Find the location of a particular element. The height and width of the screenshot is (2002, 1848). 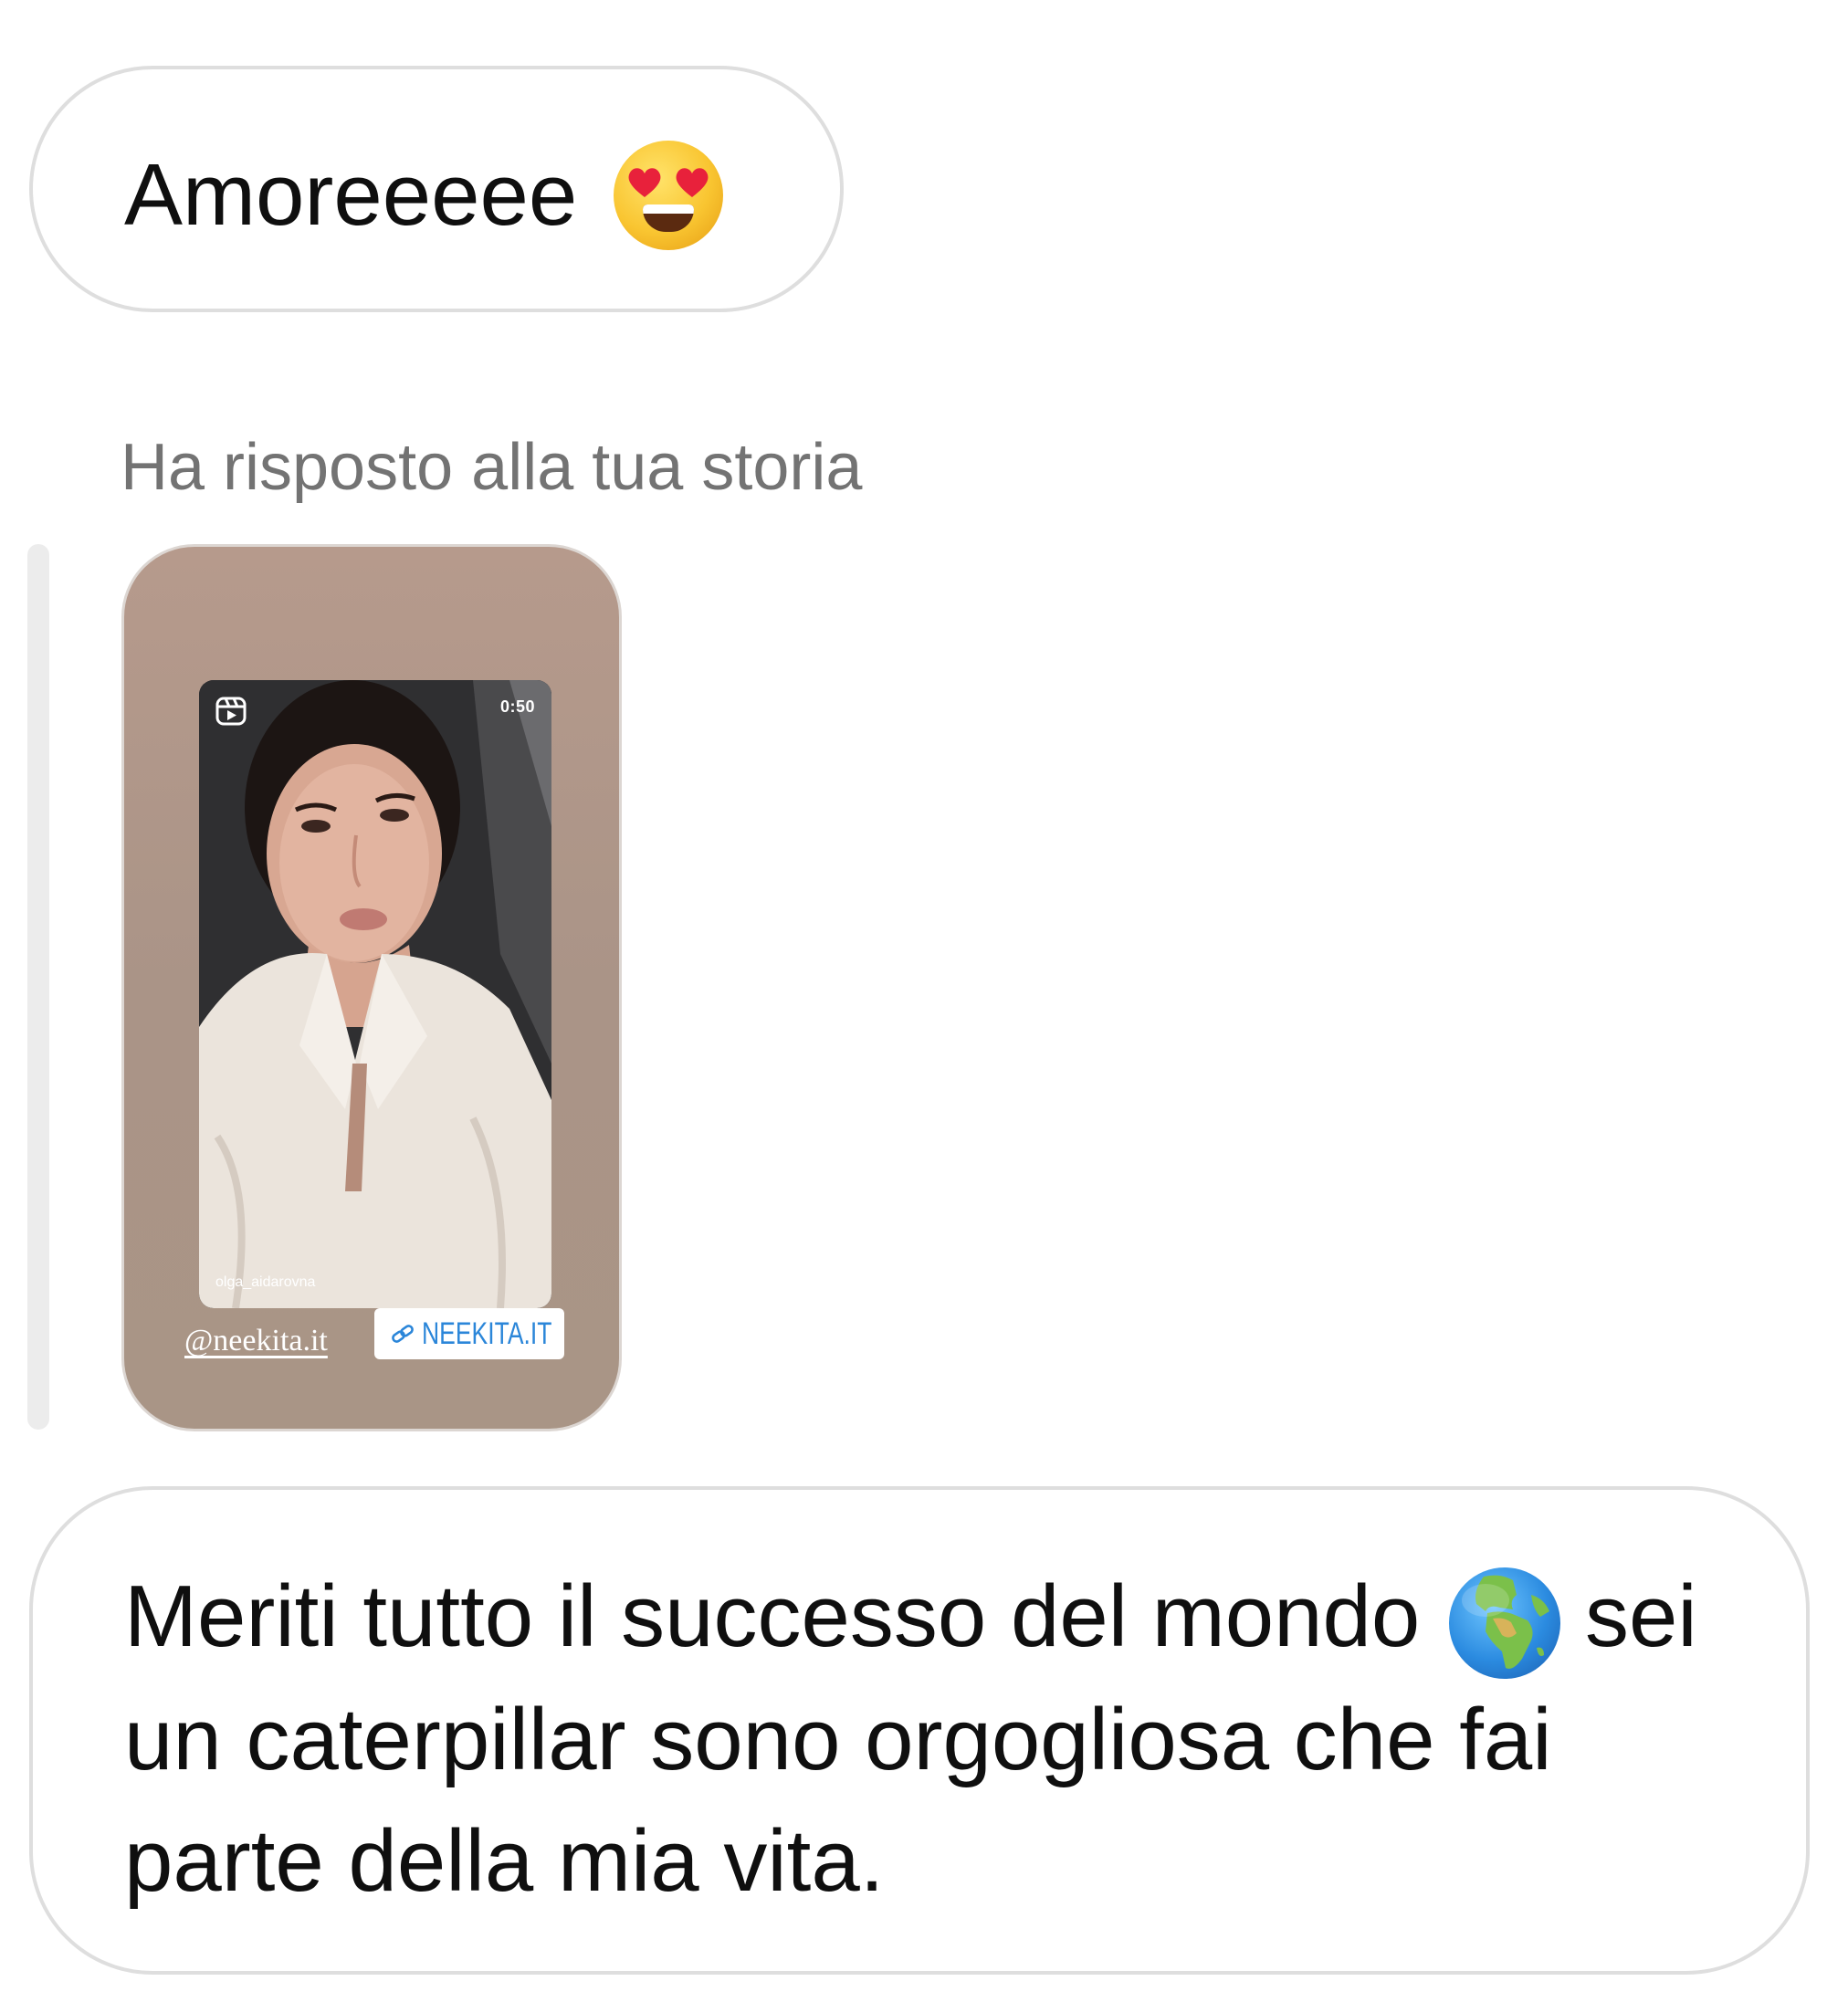

link-sticker-label: NEEKITA.IT is located at coordinates (487, 1333).